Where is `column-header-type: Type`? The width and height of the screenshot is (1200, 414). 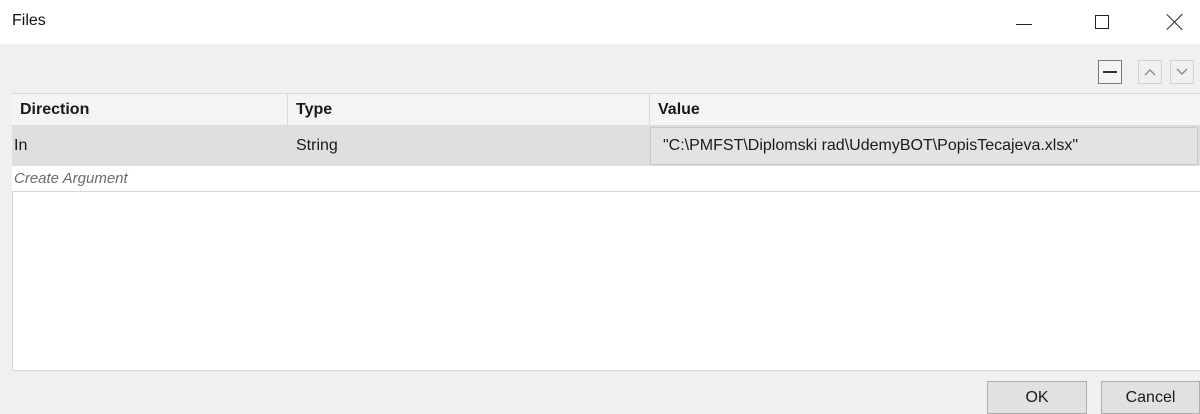 column-header-type: Type is located at coordinates (469, 109).